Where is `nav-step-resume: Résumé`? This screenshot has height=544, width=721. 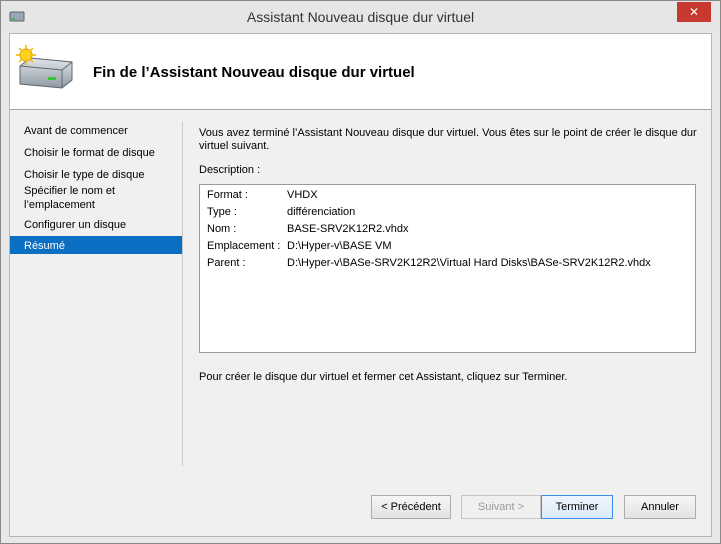
nav-step-resume: Résumé is located at coordinates (96, 245).